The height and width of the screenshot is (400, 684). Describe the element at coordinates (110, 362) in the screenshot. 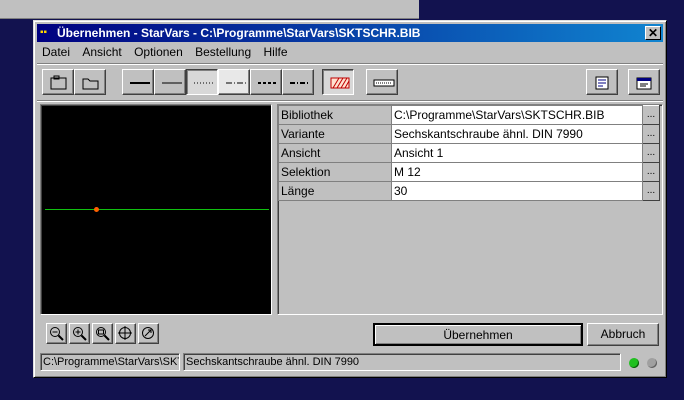

I see `status-path: C:\Programme\StarVars\SKTSCHR.BIB` at that location.